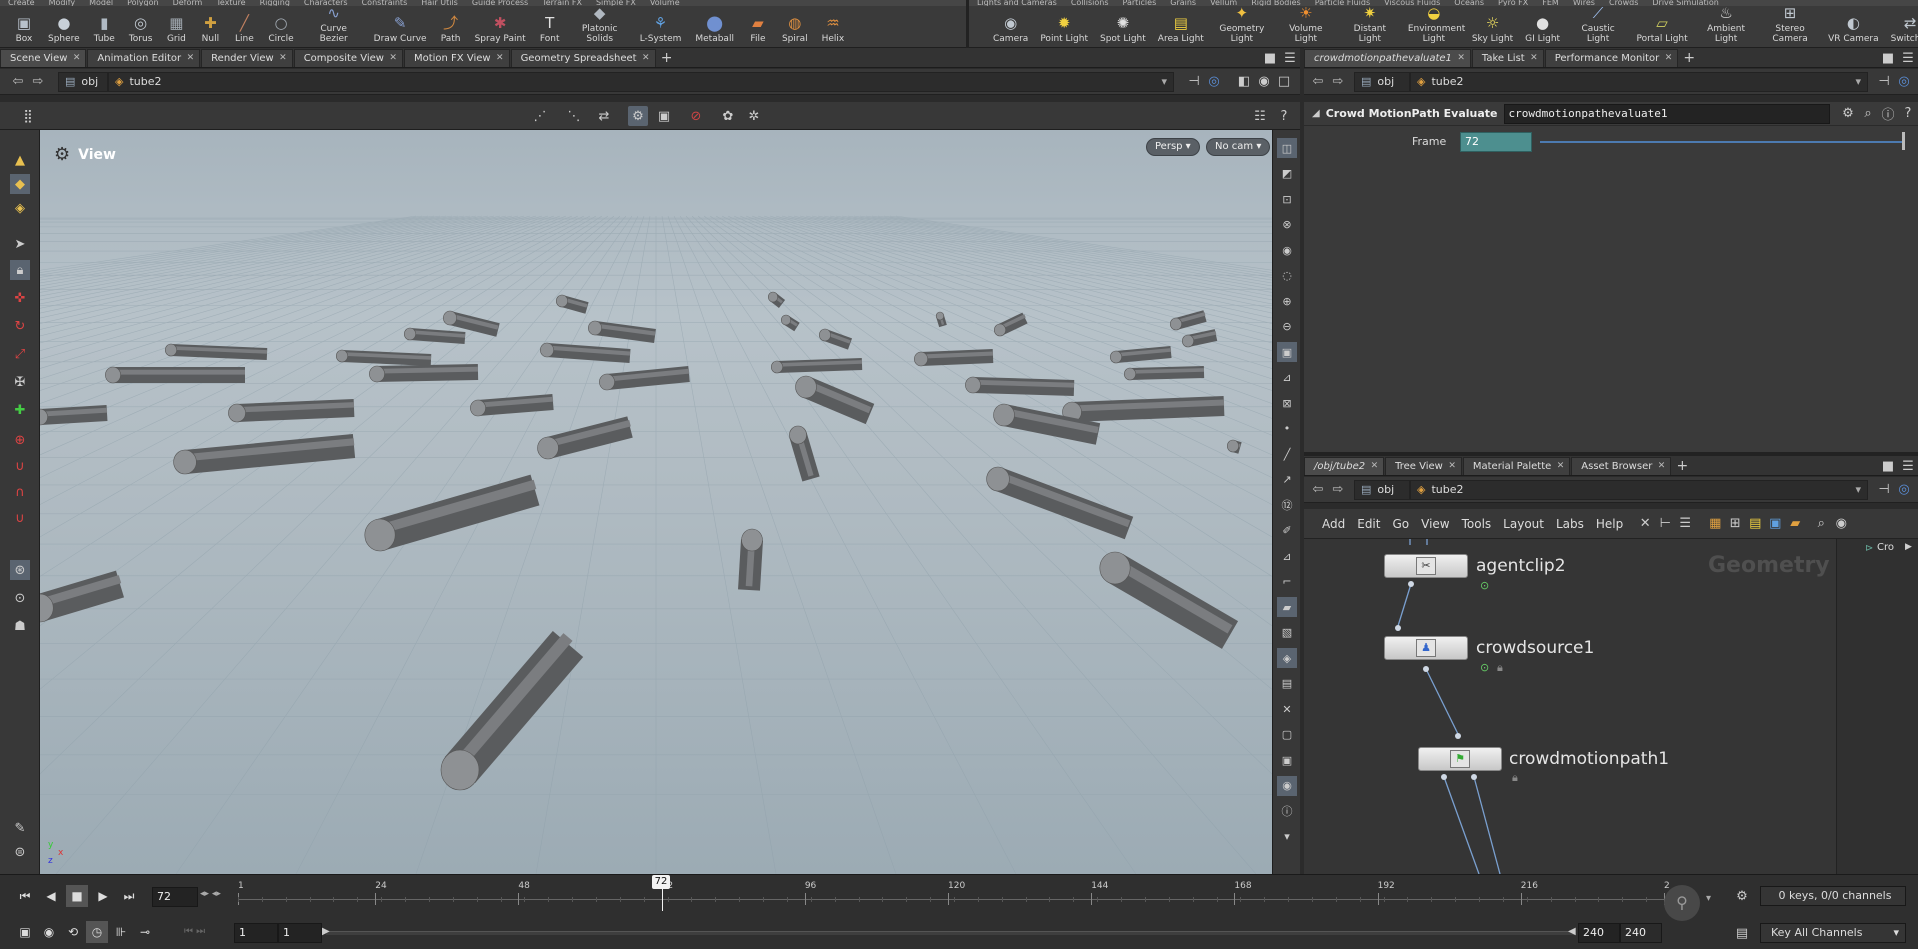 The height and width of the screenshot is (949, 1918). What do you see at coordinates (20, 184) in the screenshot?
I see `view-mode-icon: ◆` at bounding box center [20, 184].